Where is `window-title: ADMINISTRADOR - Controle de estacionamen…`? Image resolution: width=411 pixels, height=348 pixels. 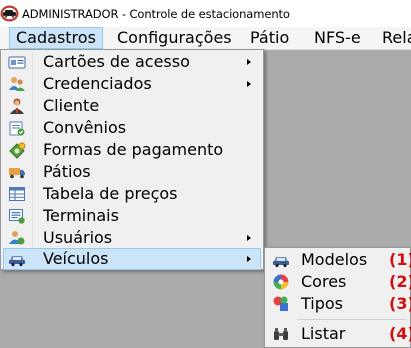
window-title: ADMINISTRADOR - Controle de estacionamen… is located at coordinates (156, 14).